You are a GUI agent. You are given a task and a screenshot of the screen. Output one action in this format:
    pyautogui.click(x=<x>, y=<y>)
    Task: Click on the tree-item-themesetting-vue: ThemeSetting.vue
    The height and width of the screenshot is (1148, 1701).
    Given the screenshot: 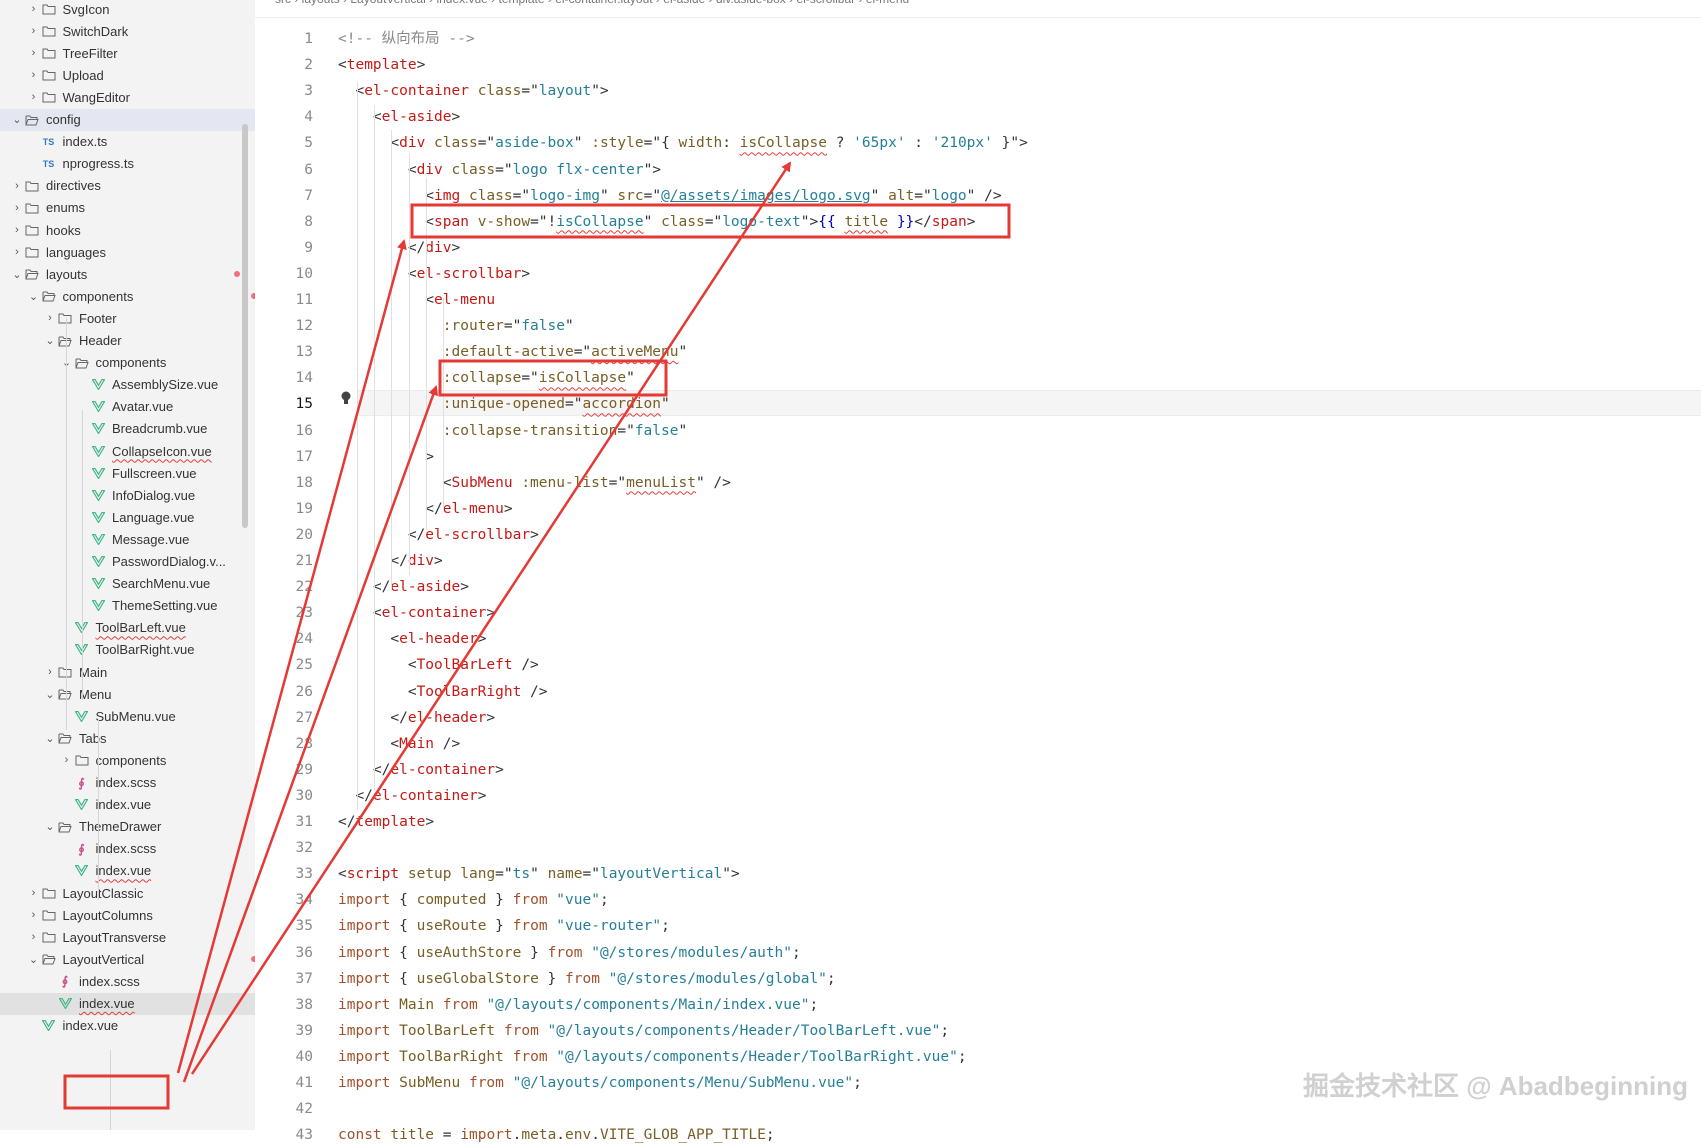 What is the action you would take?
    pyautogui.click(x=127, y=606)
    